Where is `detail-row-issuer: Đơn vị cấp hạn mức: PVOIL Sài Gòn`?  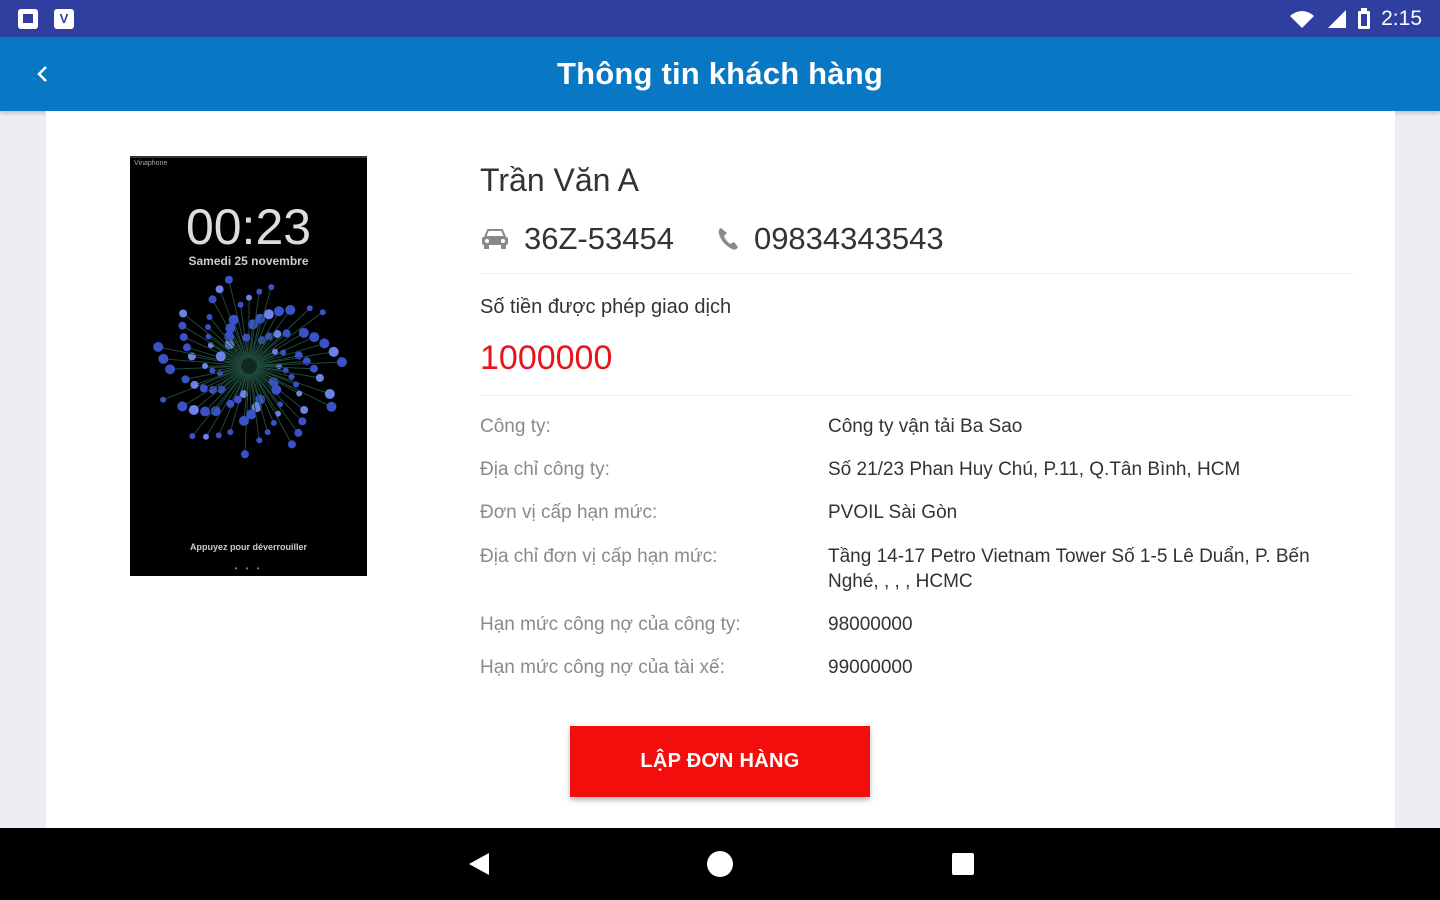 detail-row-issuer: Đơn vị cấp hạn mức: PVOIL Sài Gòn is located at coordinates (920, 512).